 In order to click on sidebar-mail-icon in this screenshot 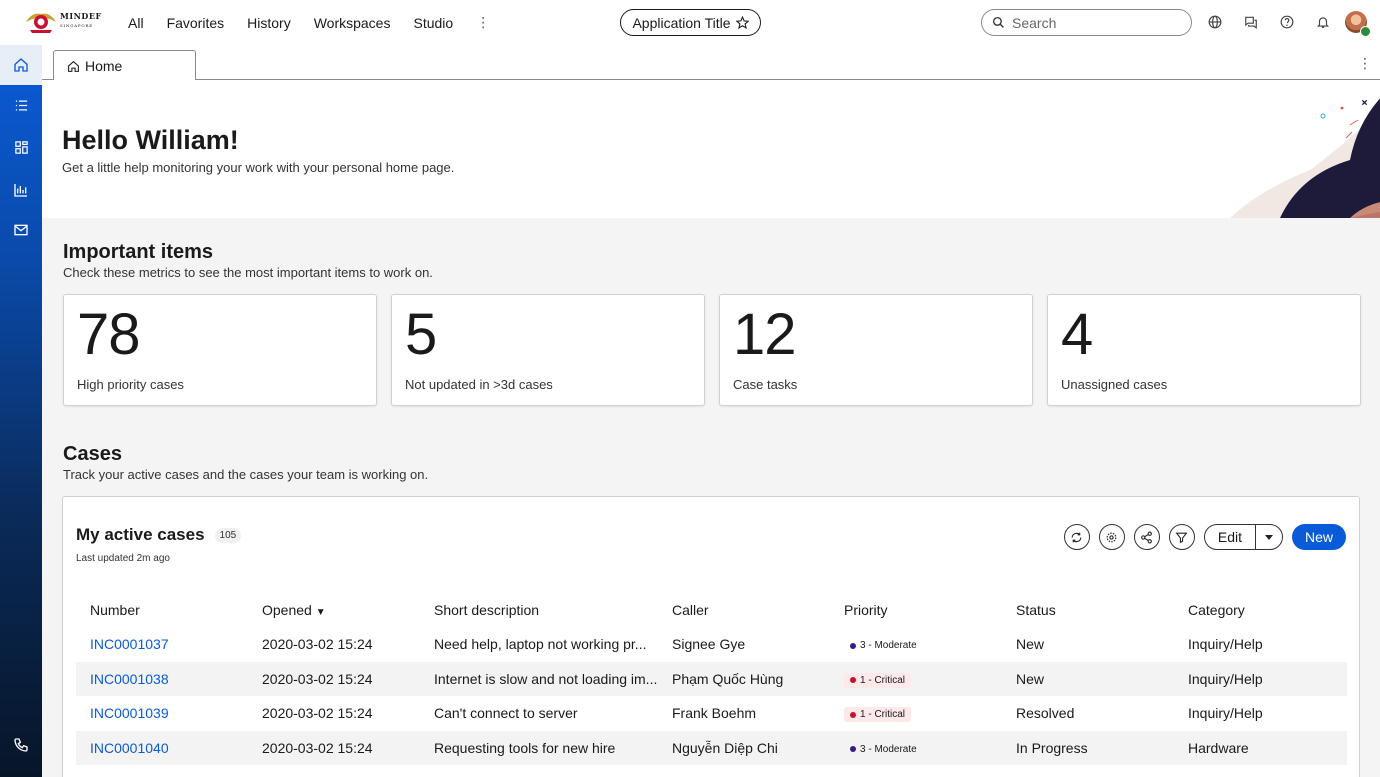, I will do `click(21, 230)`.